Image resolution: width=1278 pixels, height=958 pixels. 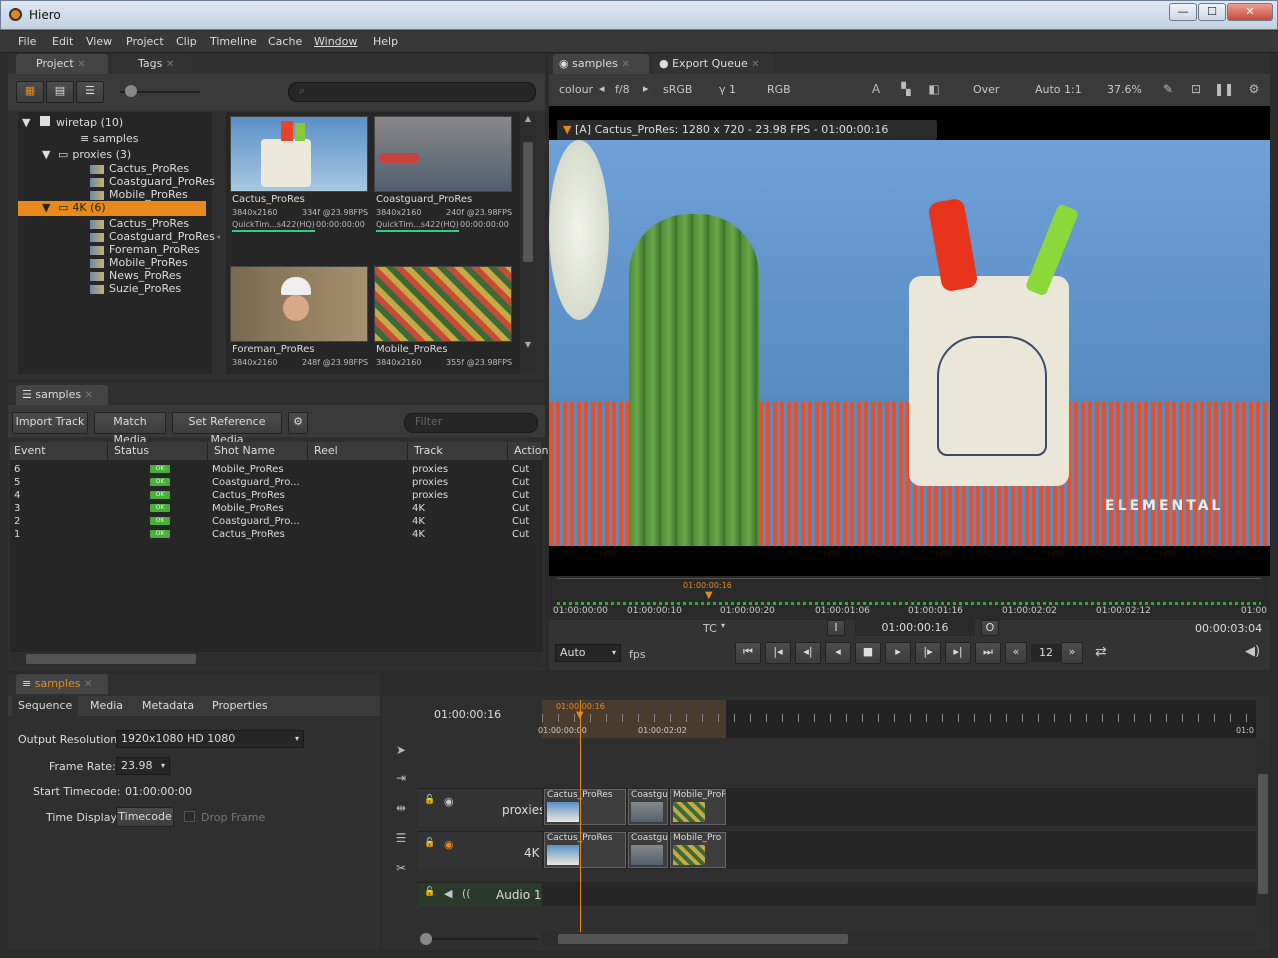 What do you see at coordinates (130, 429) in the screenshot?
I see `match-media-button: Match Media` at bounding box center [130, 429].